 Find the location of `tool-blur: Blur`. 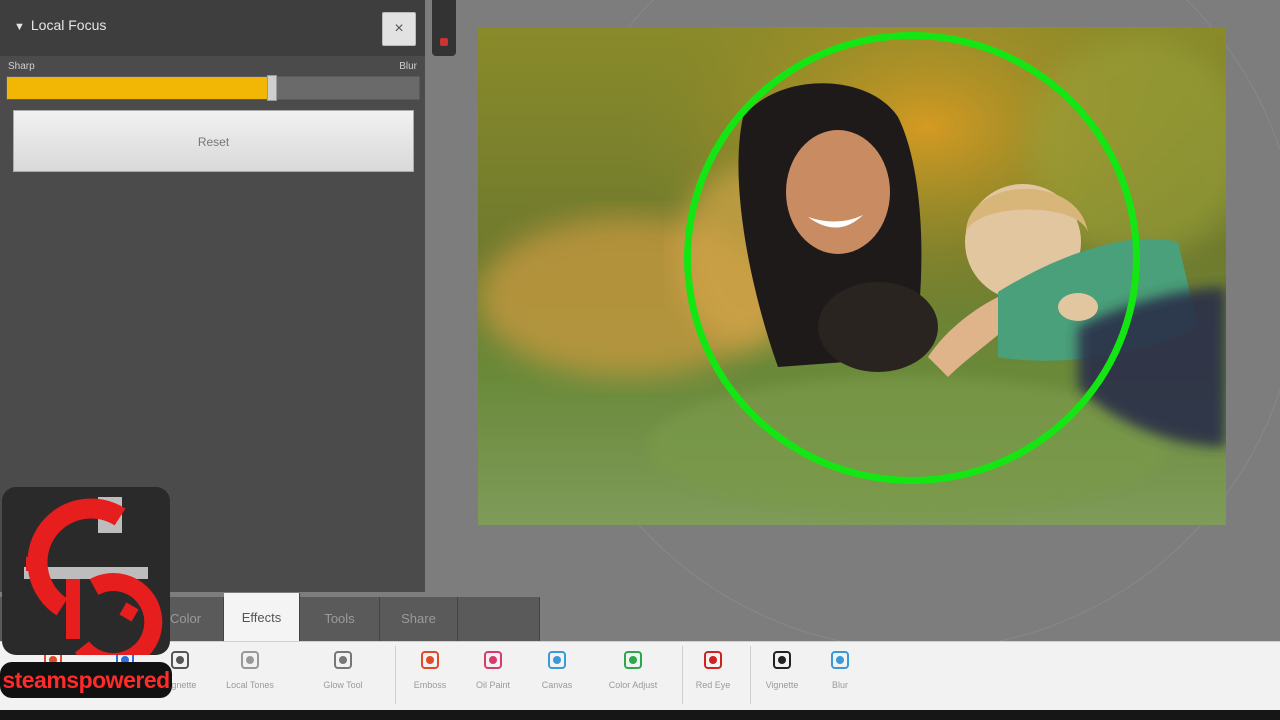

tool-blur: Blur is located at coordinates (840, 669).